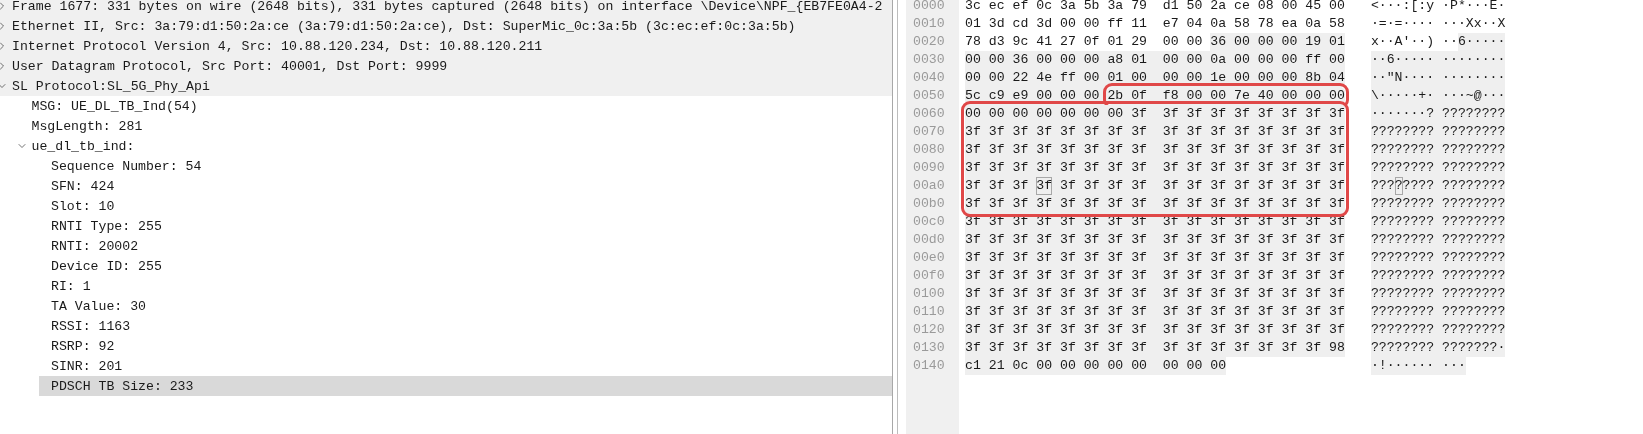  Describe the element at coordinates (1438, 60) in the screenshot. I see `ascii-text: ··6····· ········` at that location.